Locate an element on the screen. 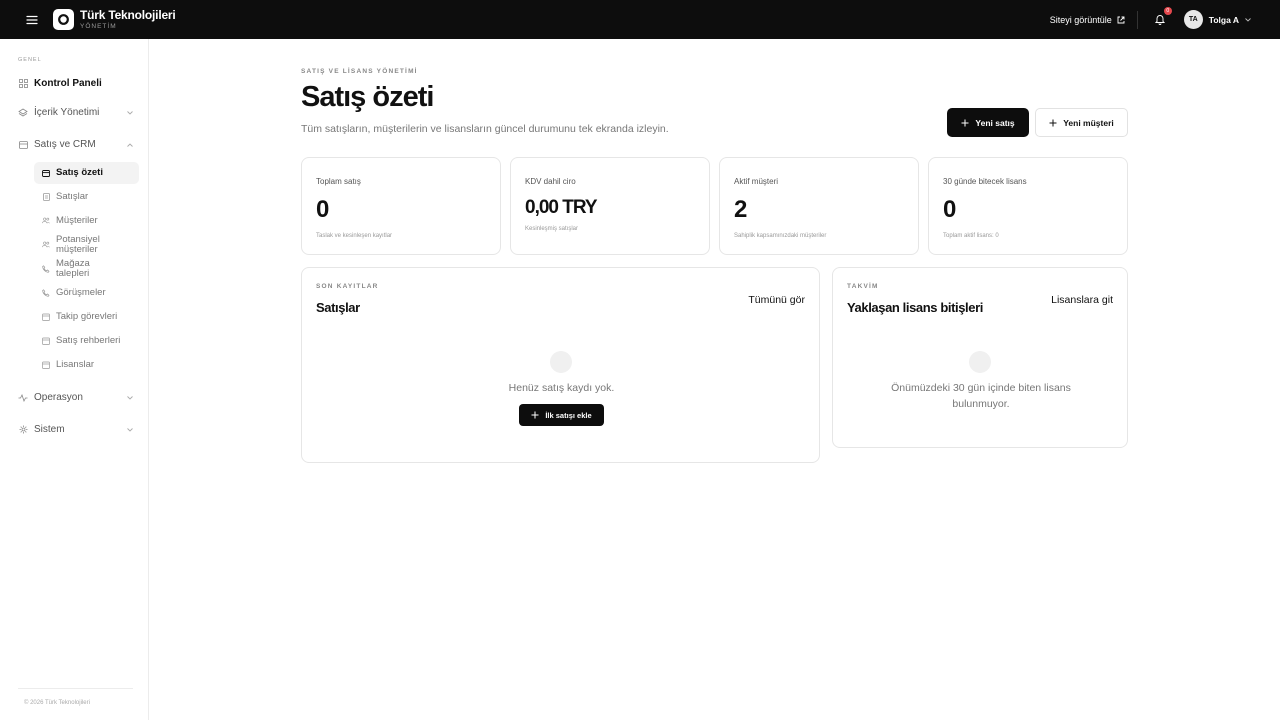 Image resolution: width=1280 pixels, height=720 pixels. stat-subtext: Taslak ve kesinleşen kayıtlar is located at coordinates (354, 236).